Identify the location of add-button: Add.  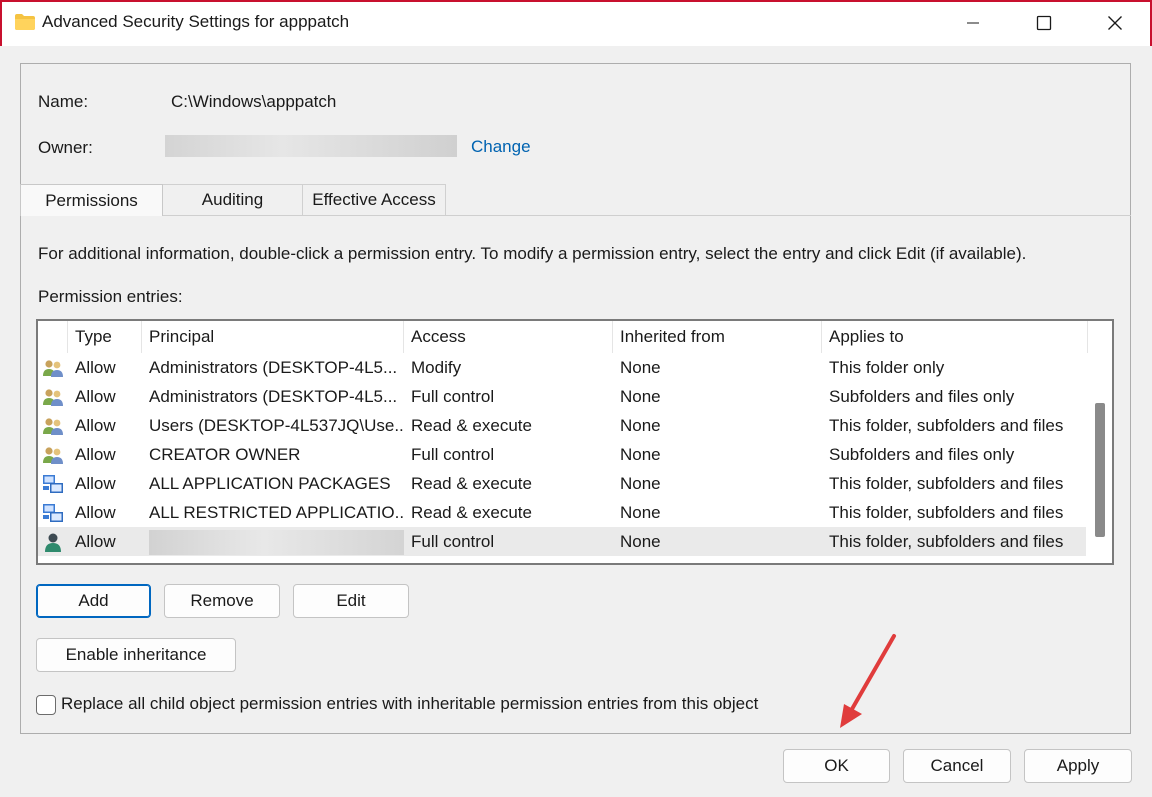
(93, 601).